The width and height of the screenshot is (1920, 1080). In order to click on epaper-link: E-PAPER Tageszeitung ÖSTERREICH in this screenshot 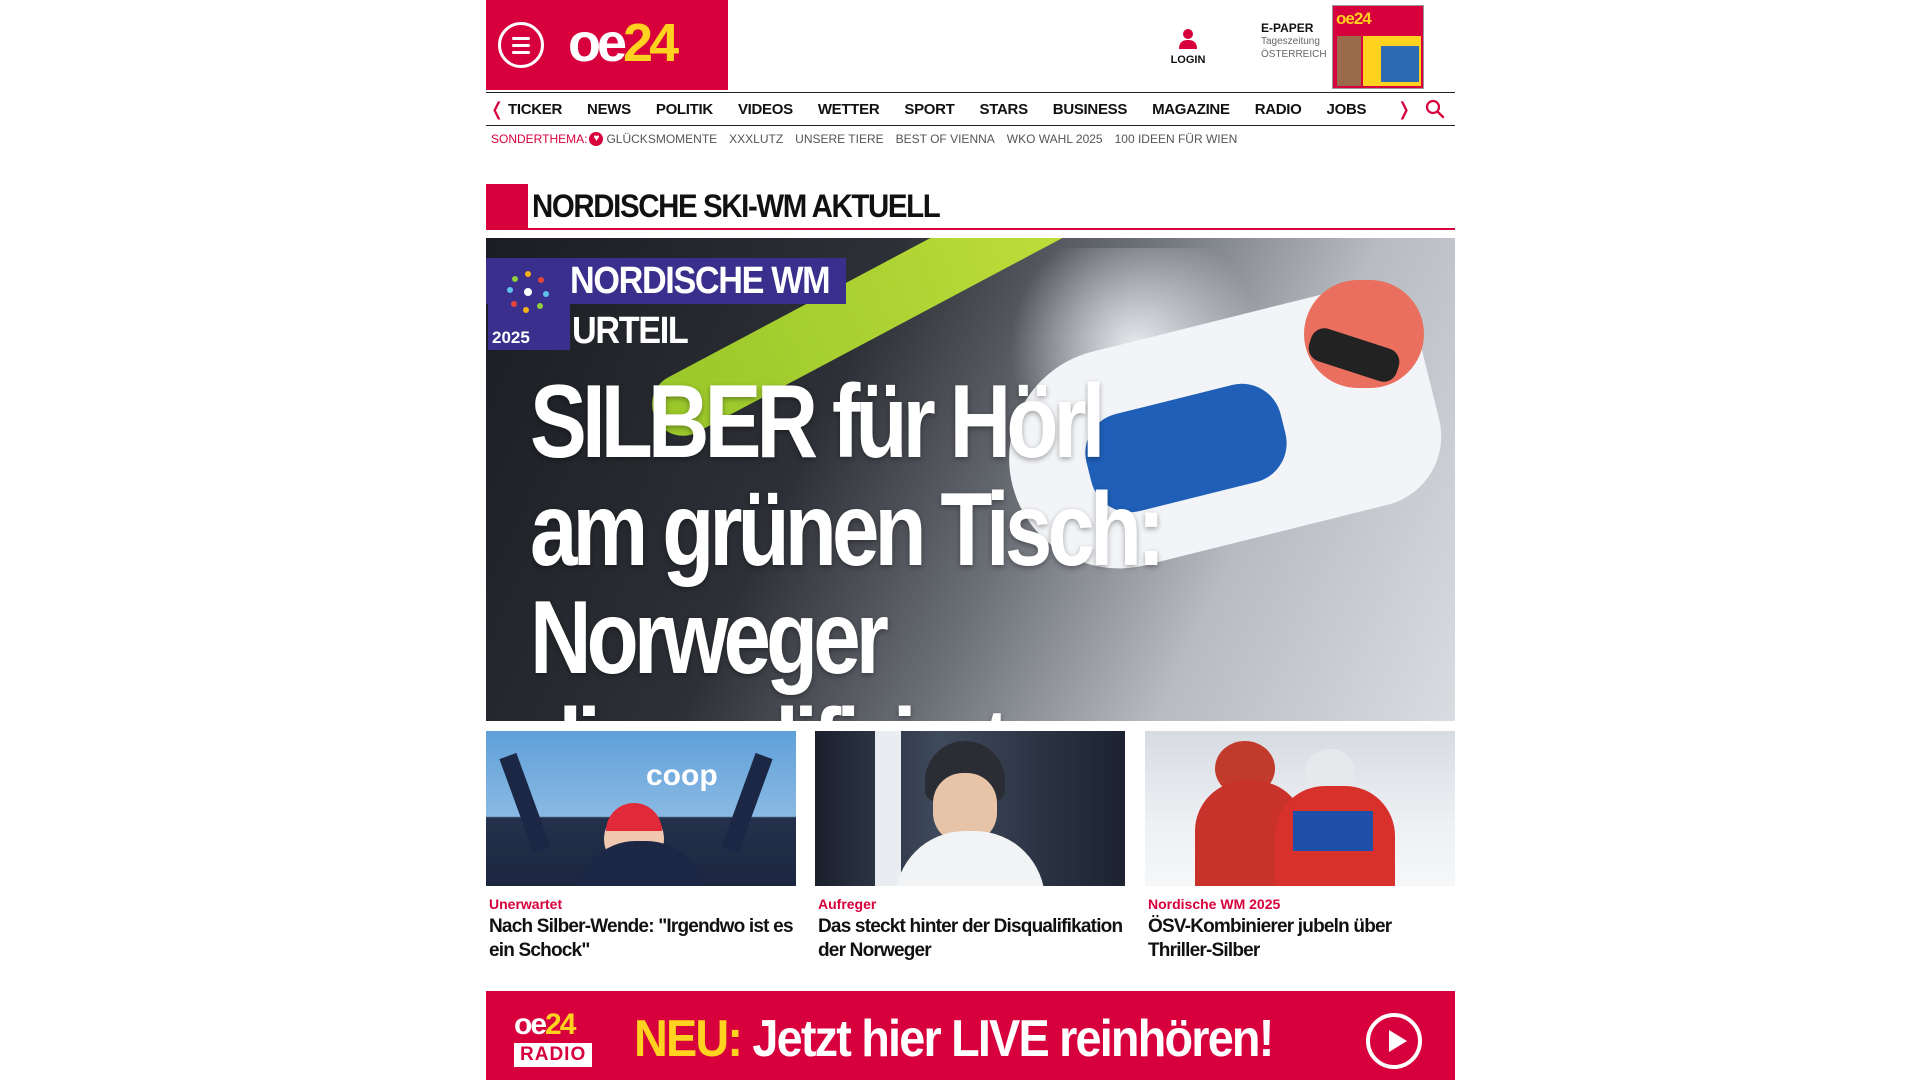, I will do `click(1294, 41)`.